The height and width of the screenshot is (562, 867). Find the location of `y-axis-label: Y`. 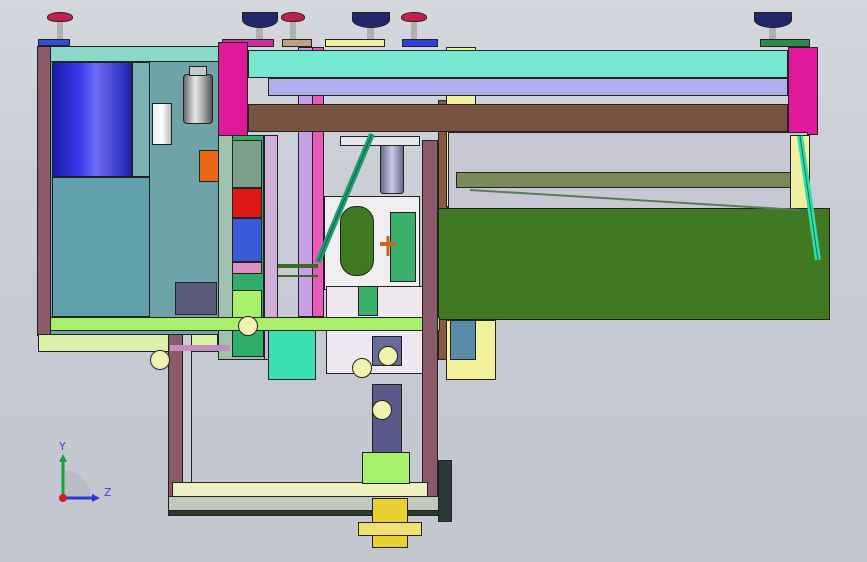

y-axis-label: Y is located at coordinates (62, 446).